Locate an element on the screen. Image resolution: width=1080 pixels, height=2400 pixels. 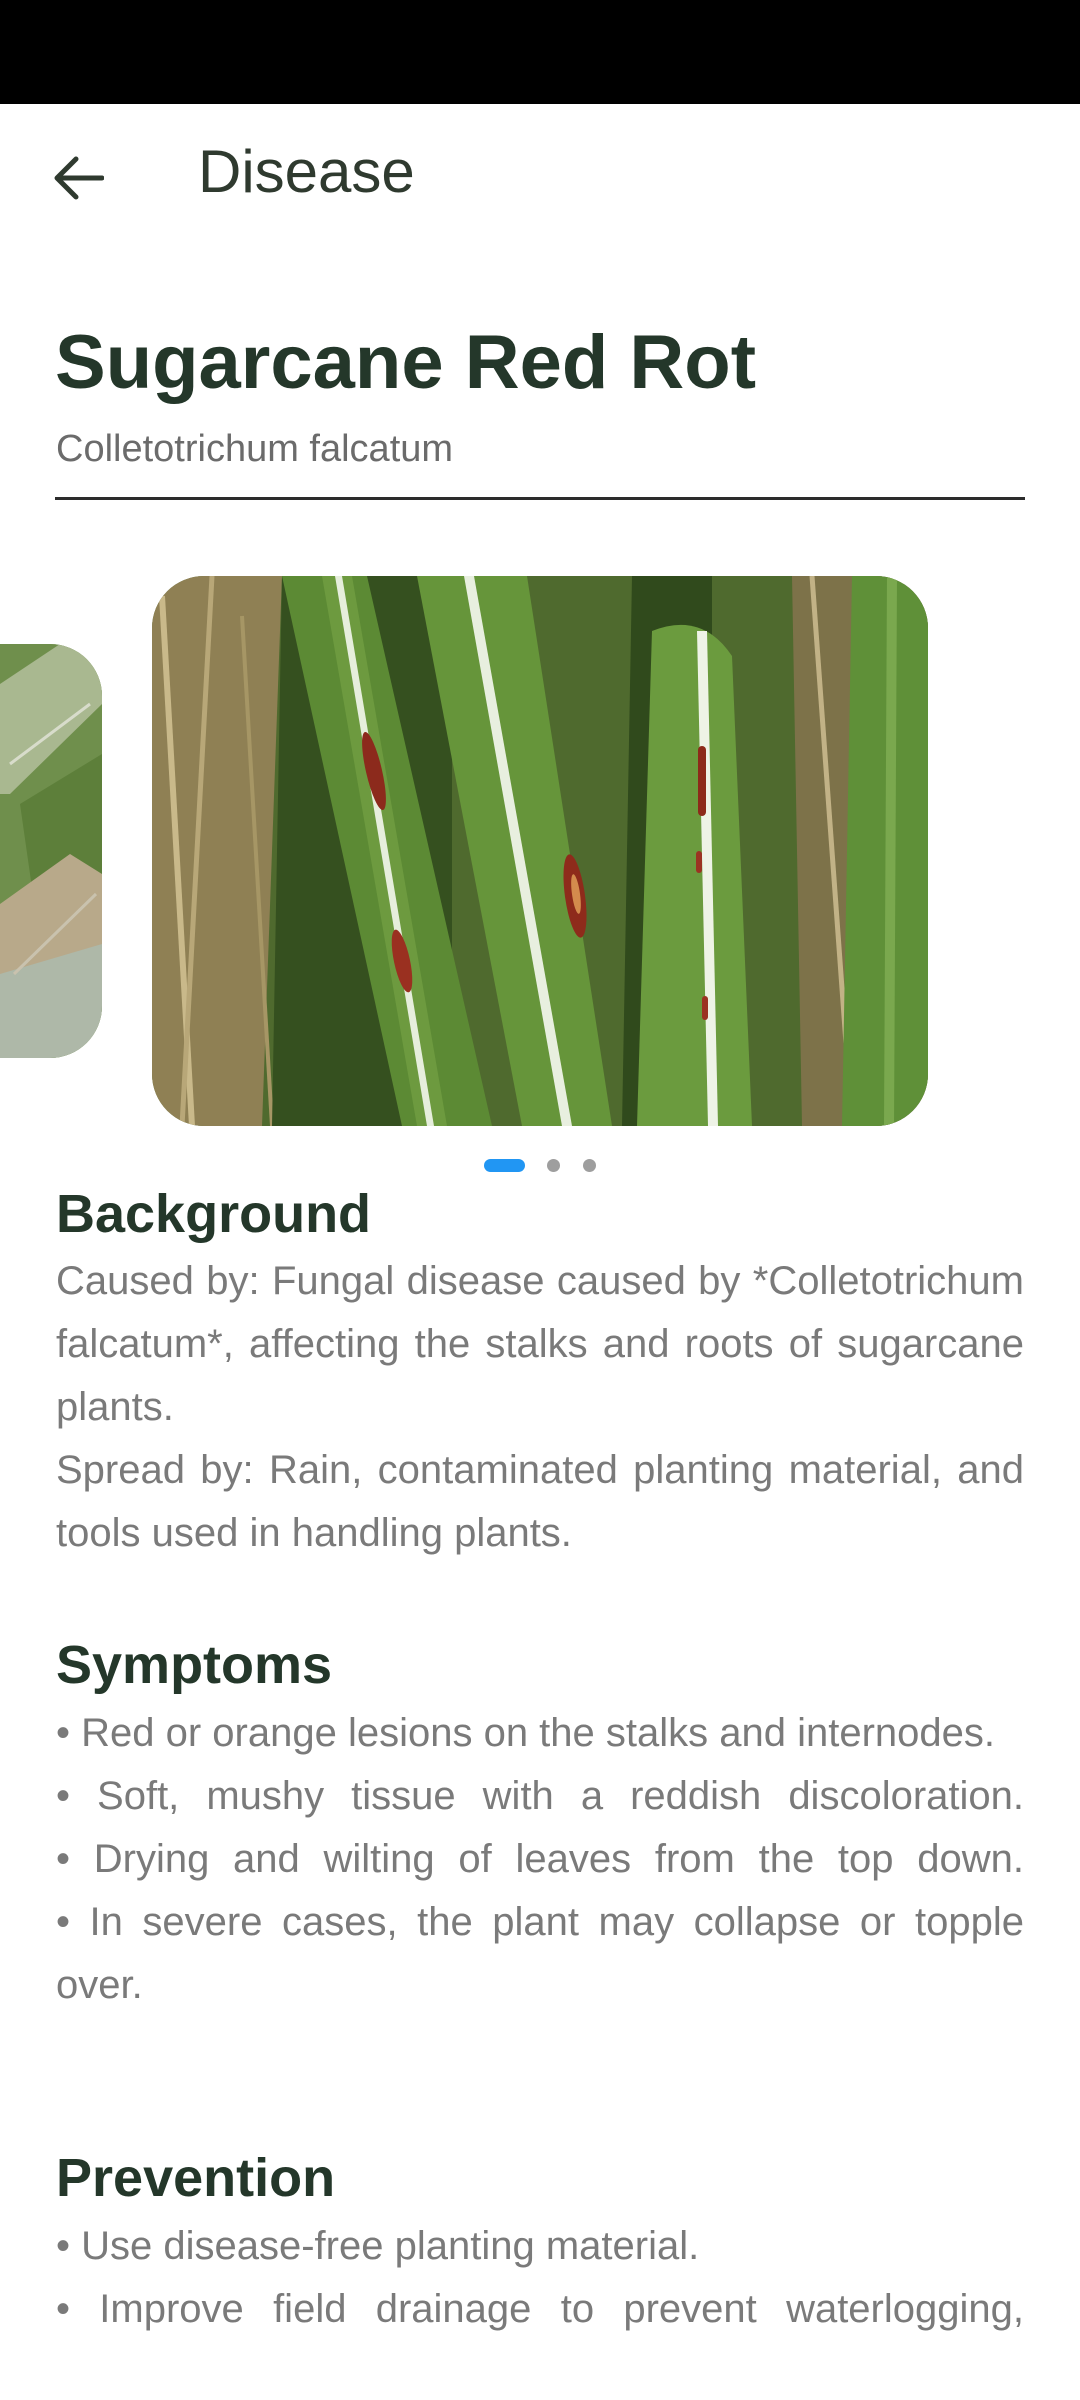
carousel-previous-image is located at coordinates (51, 851).